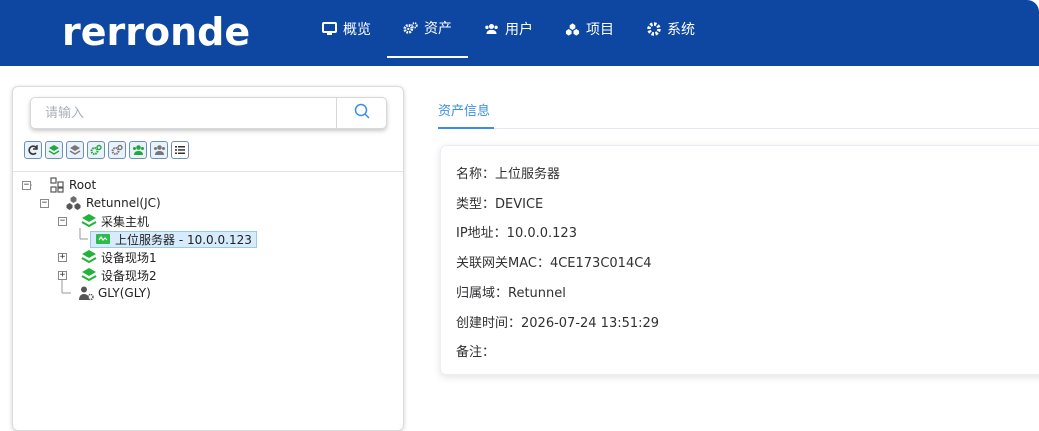  Describe the element at coordinates (476, 352) in the screenshot. I see `field-remark: 备注：` at that location.